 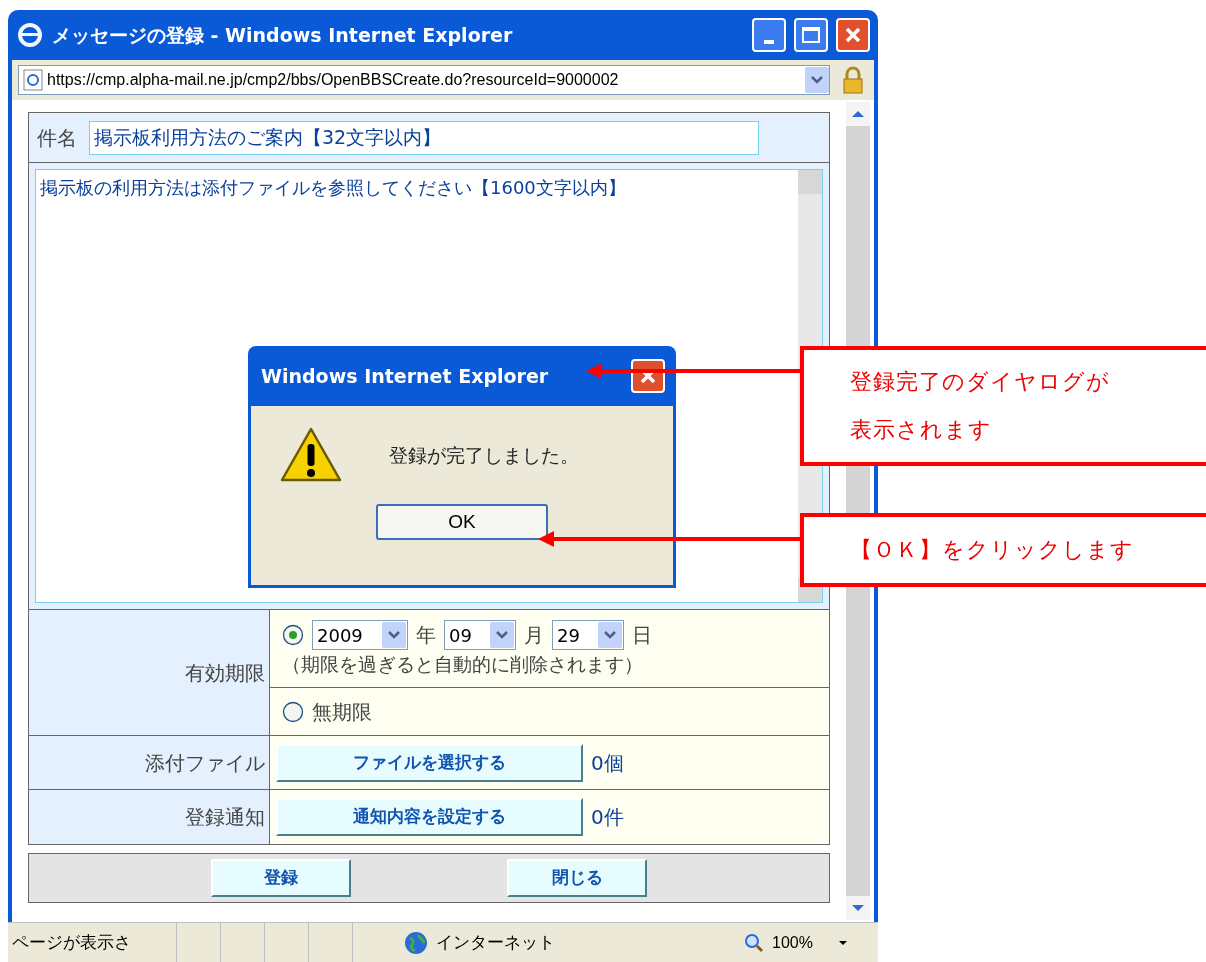 What do you see at coordinates (405, 376) in the screenshot?
I see `dialog-title: Windows Internet Explorer` at bounding box center [405, 376].